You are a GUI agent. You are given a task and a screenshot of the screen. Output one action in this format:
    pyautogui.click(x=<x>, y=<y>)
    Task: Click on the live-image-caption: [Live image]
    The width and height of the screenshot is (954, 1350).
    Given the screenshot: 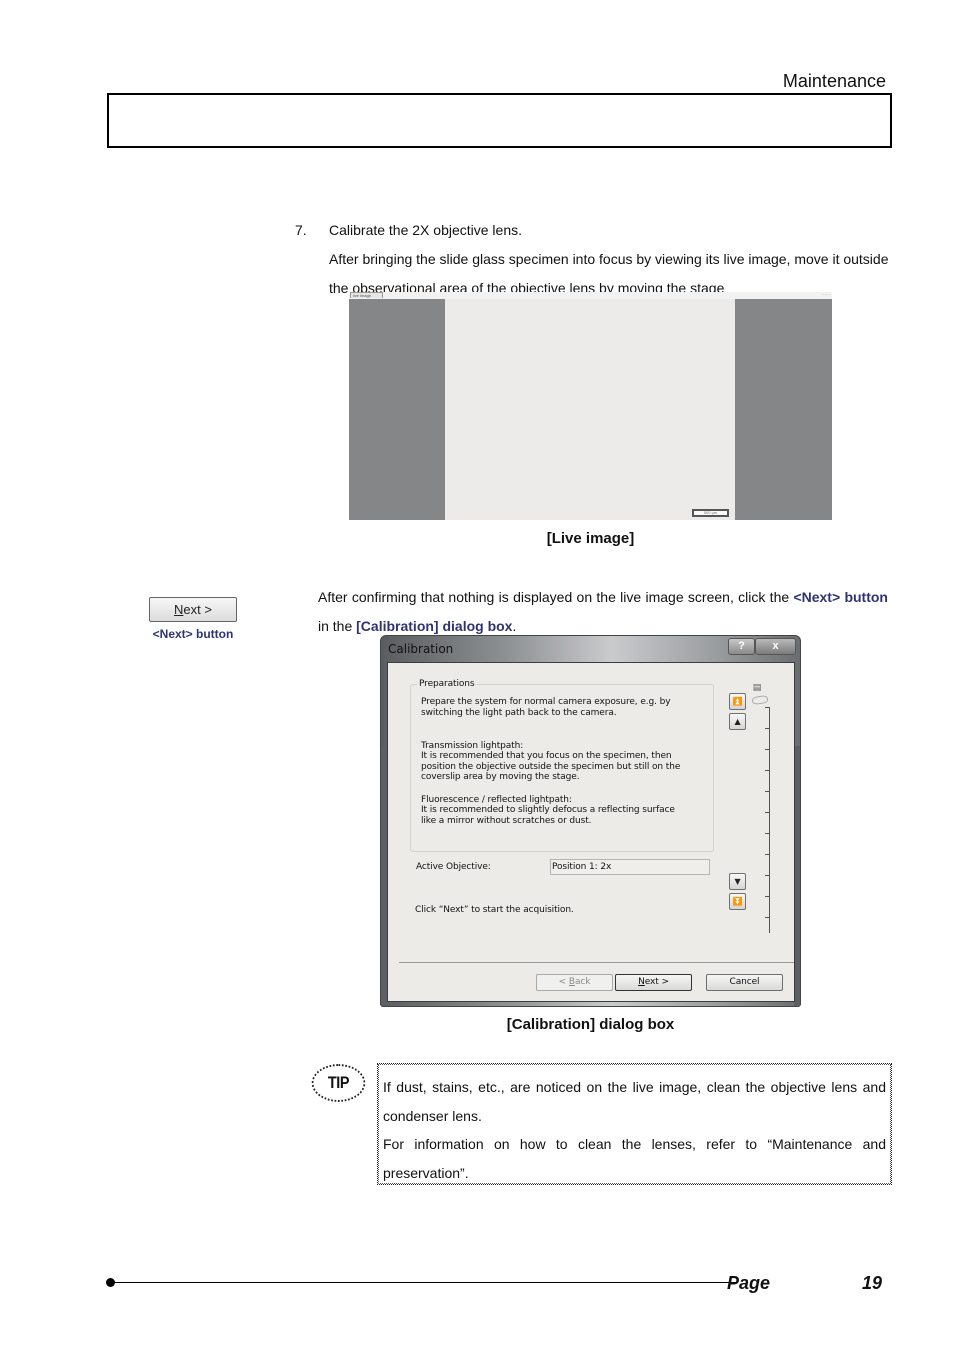 What is the action you would take?
    pyautogui.click(x=590, y=538)
    